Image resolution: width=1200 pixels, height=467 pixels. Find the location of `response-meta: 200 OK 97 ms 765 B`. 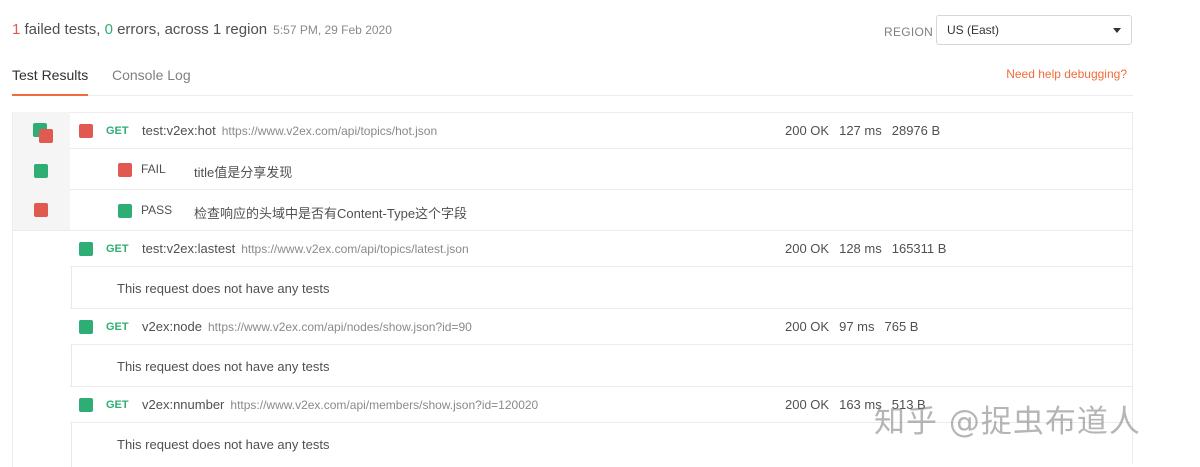

response-meta: 200 OK 97 ms 765 B is located at coordinates (856, 326).